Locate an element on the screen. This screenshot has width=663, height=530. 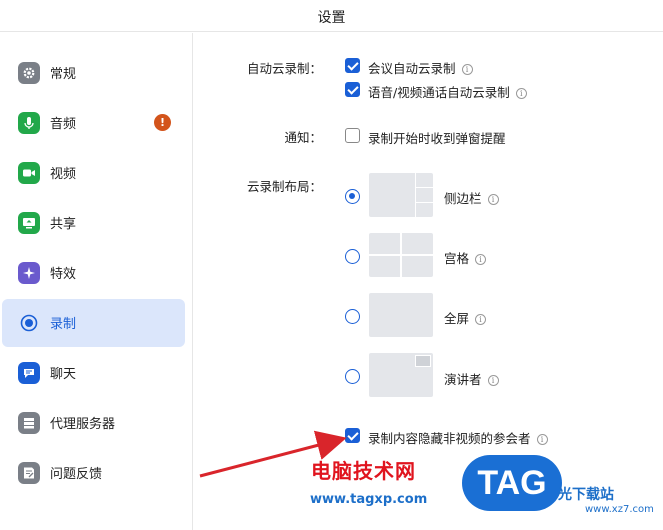
notify-popup-checkbox is located at coordinates (352, 135).